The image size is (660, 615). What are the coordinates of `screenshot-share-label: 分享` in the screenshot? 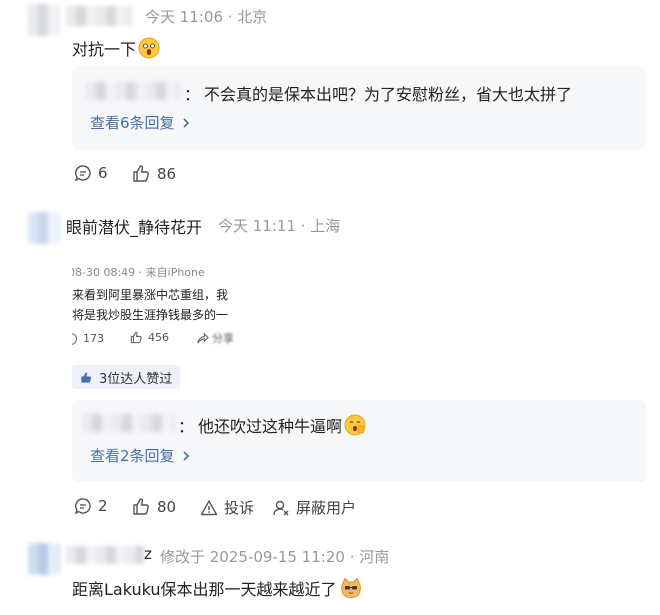 It's located at (223, 338).